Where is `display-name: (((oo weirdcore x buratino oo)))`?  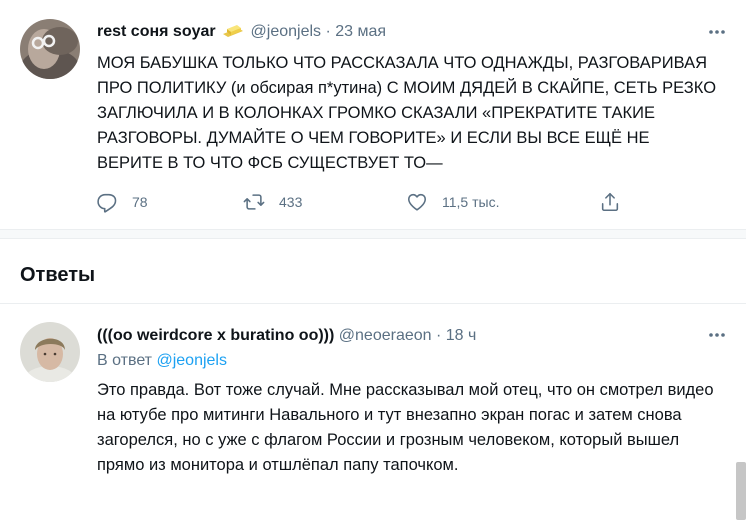 display-name: (((oo weirdcore x buratino oo))) is located at coordinates (215, 335).